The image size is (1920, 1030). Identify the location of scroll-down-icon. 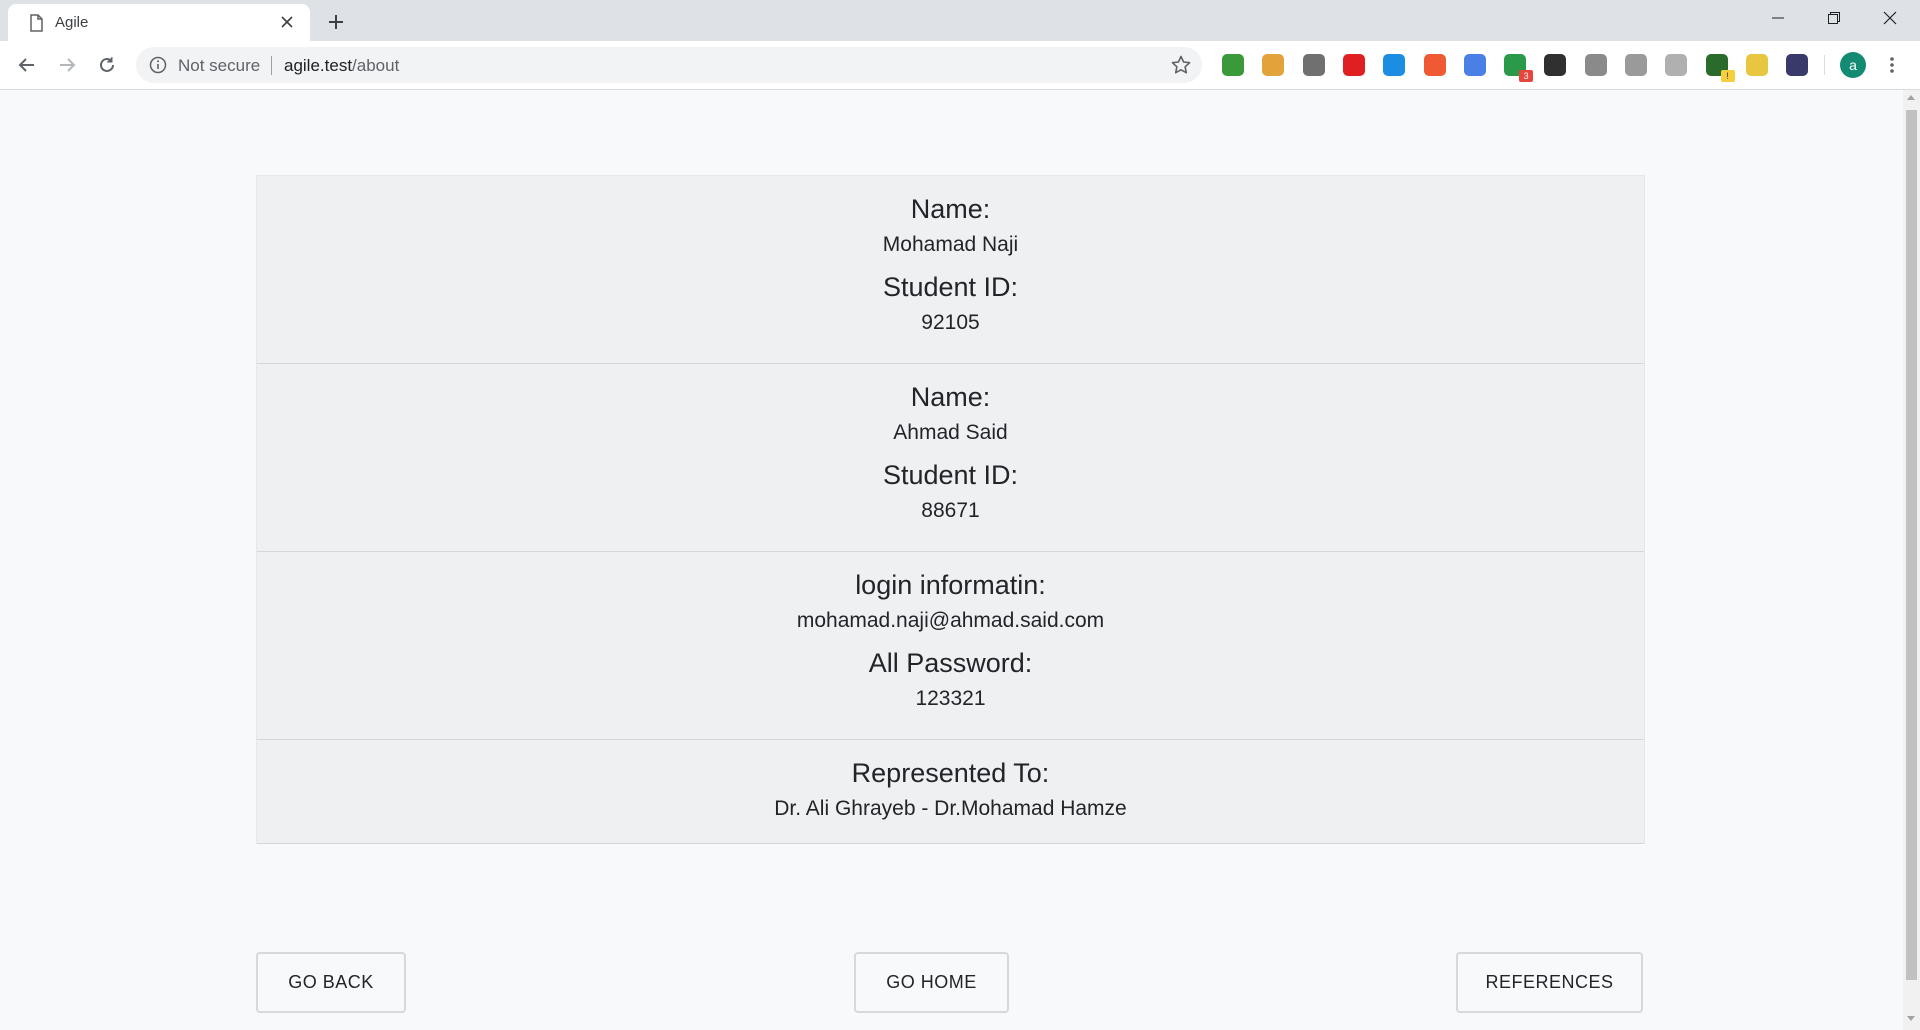
(1911, 1018).